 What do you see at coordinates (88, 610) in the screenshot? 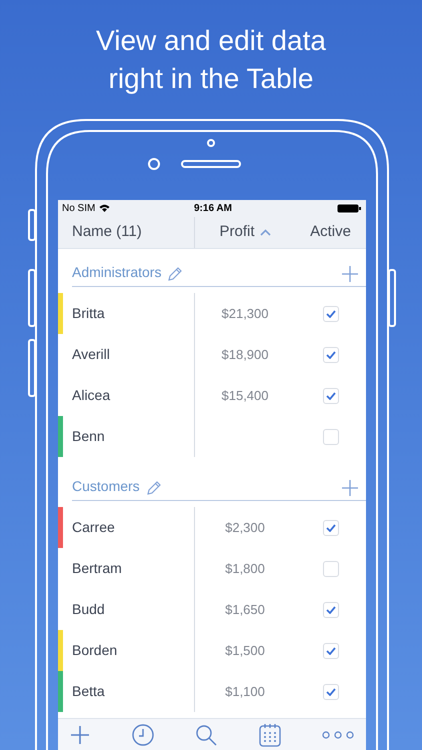
I see `name-cell-text: Budd` at bounding box center [88, 610].